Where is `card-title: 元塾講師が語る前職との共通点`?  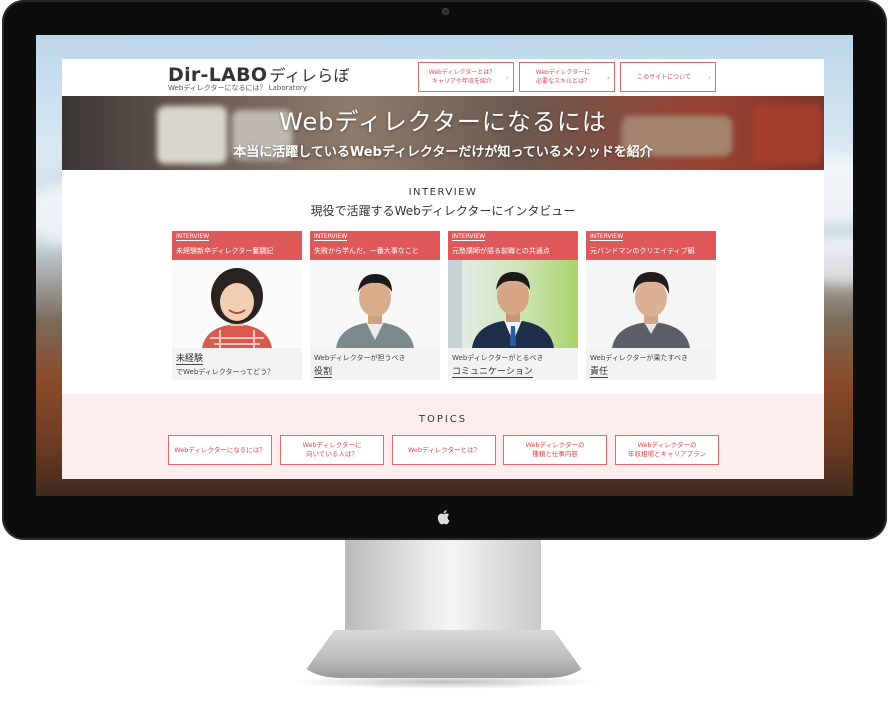
card-title: 元塾講師が語る前職との共通点 is located at coordinates (501, 251).